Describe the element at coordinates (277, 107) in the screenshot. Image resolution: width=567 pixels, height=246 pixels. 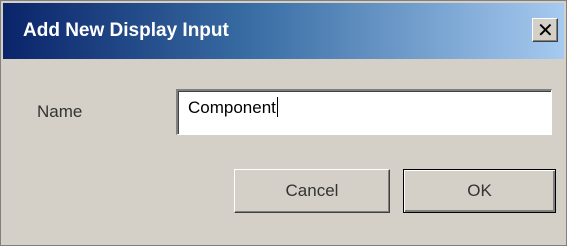
I see `text-caret` at that location.